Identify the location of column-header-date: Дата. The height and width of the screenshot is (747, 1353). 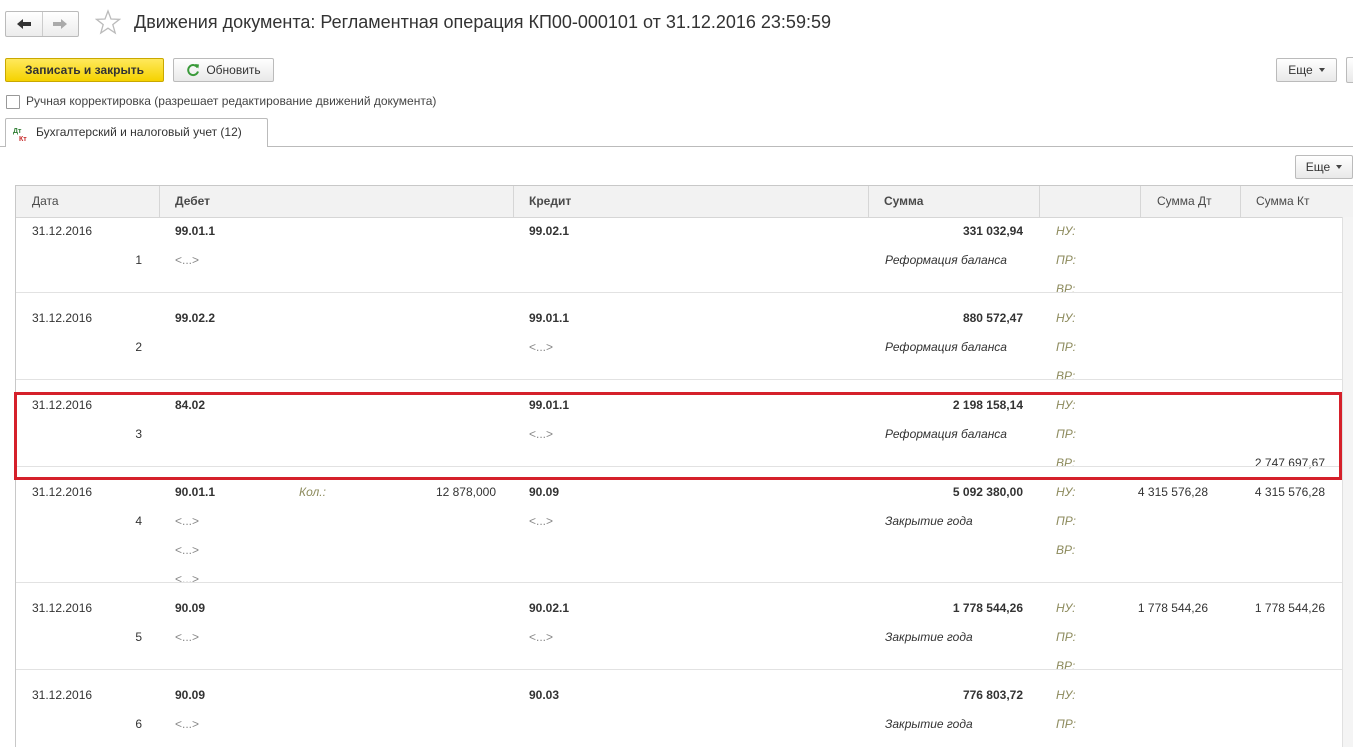
(45, 201).